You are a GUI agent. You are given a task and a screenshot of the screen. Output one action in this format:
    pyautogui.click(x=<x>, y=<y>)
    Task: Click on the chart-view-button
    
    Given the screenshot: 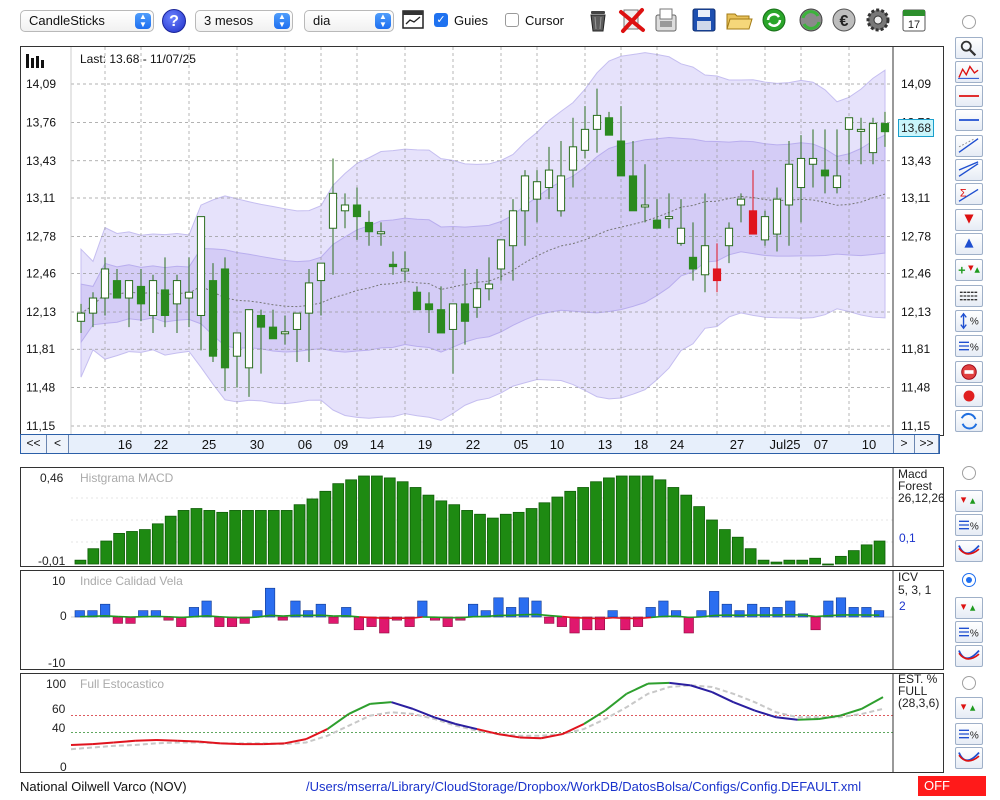 What is the action you would take?
    pyautogui.click(x=969, y=72)
    